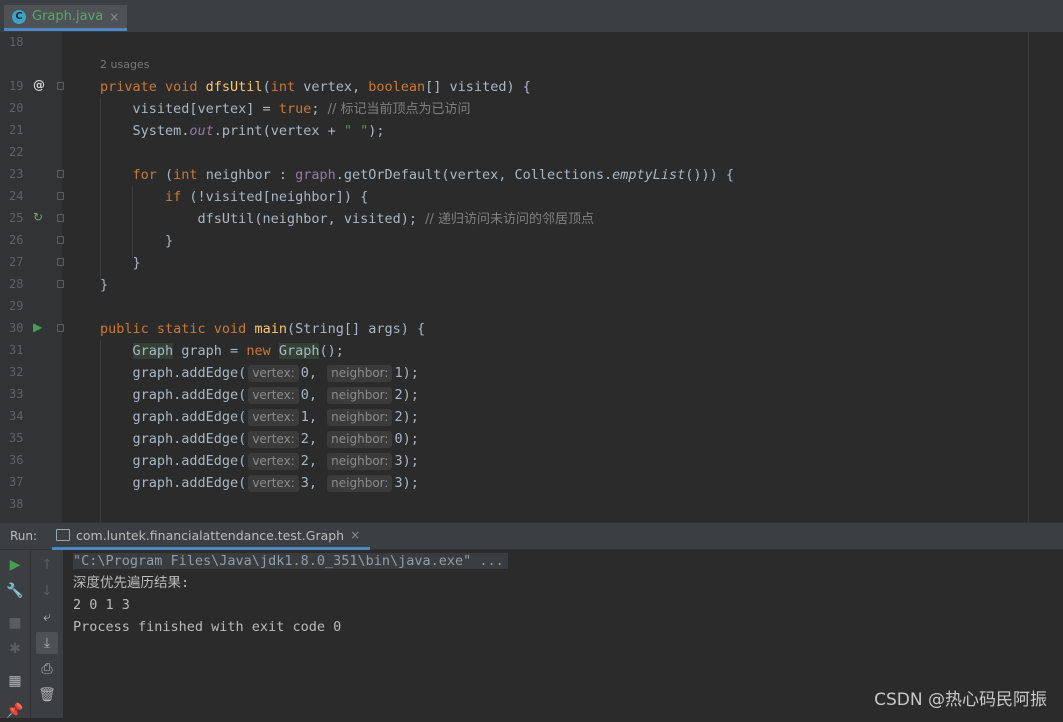 The image size is (1063, 722). What do you see at coordinates (16, 306) in the screenshot?
I see `gutter-line: 29` at bounding box center [16, 306].